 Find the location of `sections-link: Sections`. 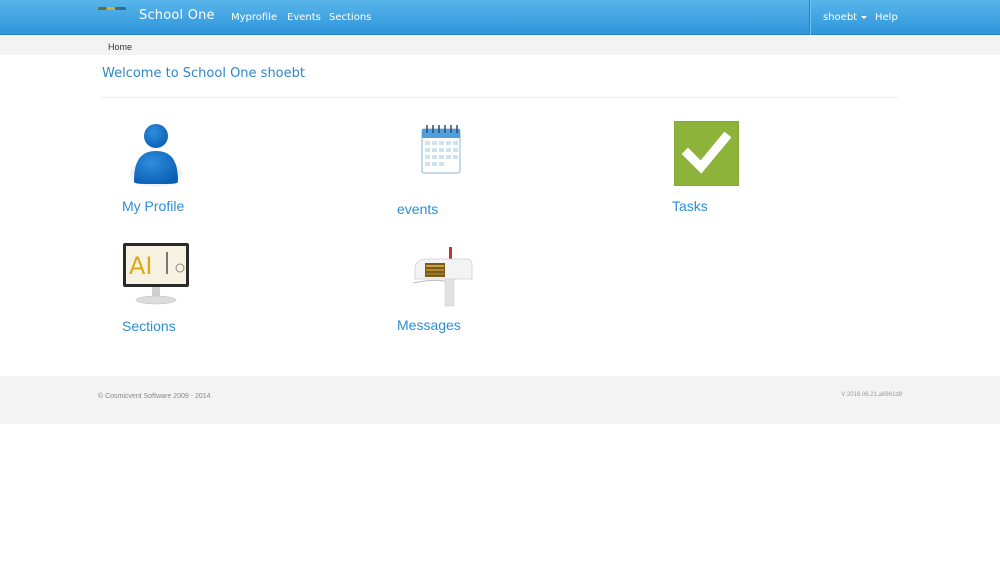

sections-link: Sections is located at coordinates (149, 326).